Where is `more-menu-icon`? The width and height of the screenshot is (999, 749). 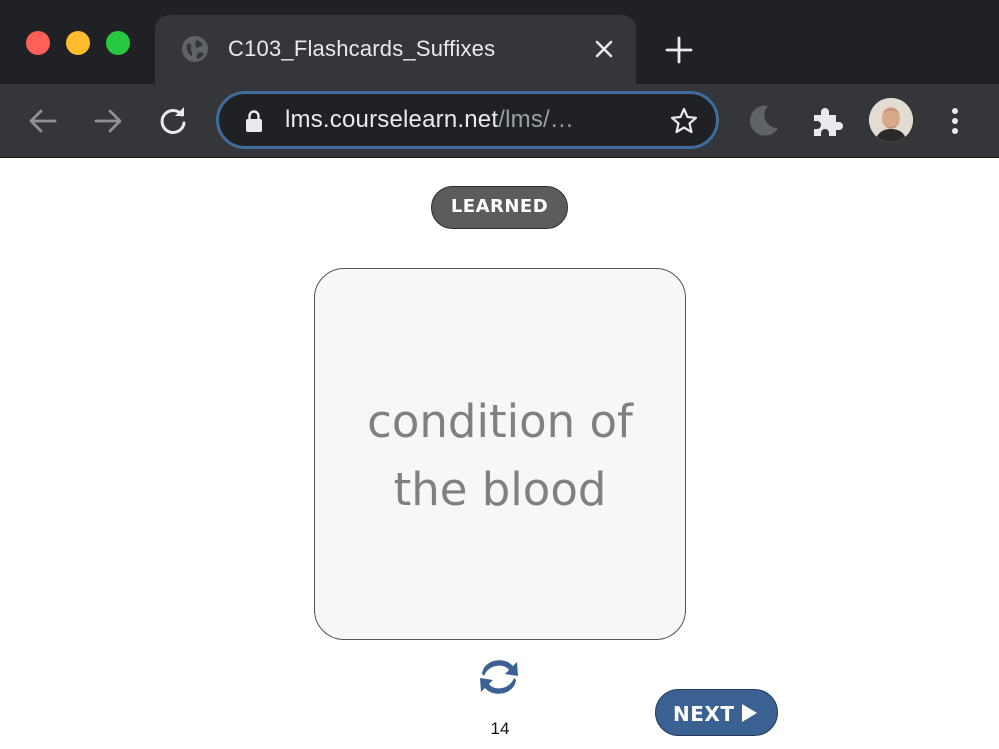 more-menu-icon is located at coordinates (955, 121).